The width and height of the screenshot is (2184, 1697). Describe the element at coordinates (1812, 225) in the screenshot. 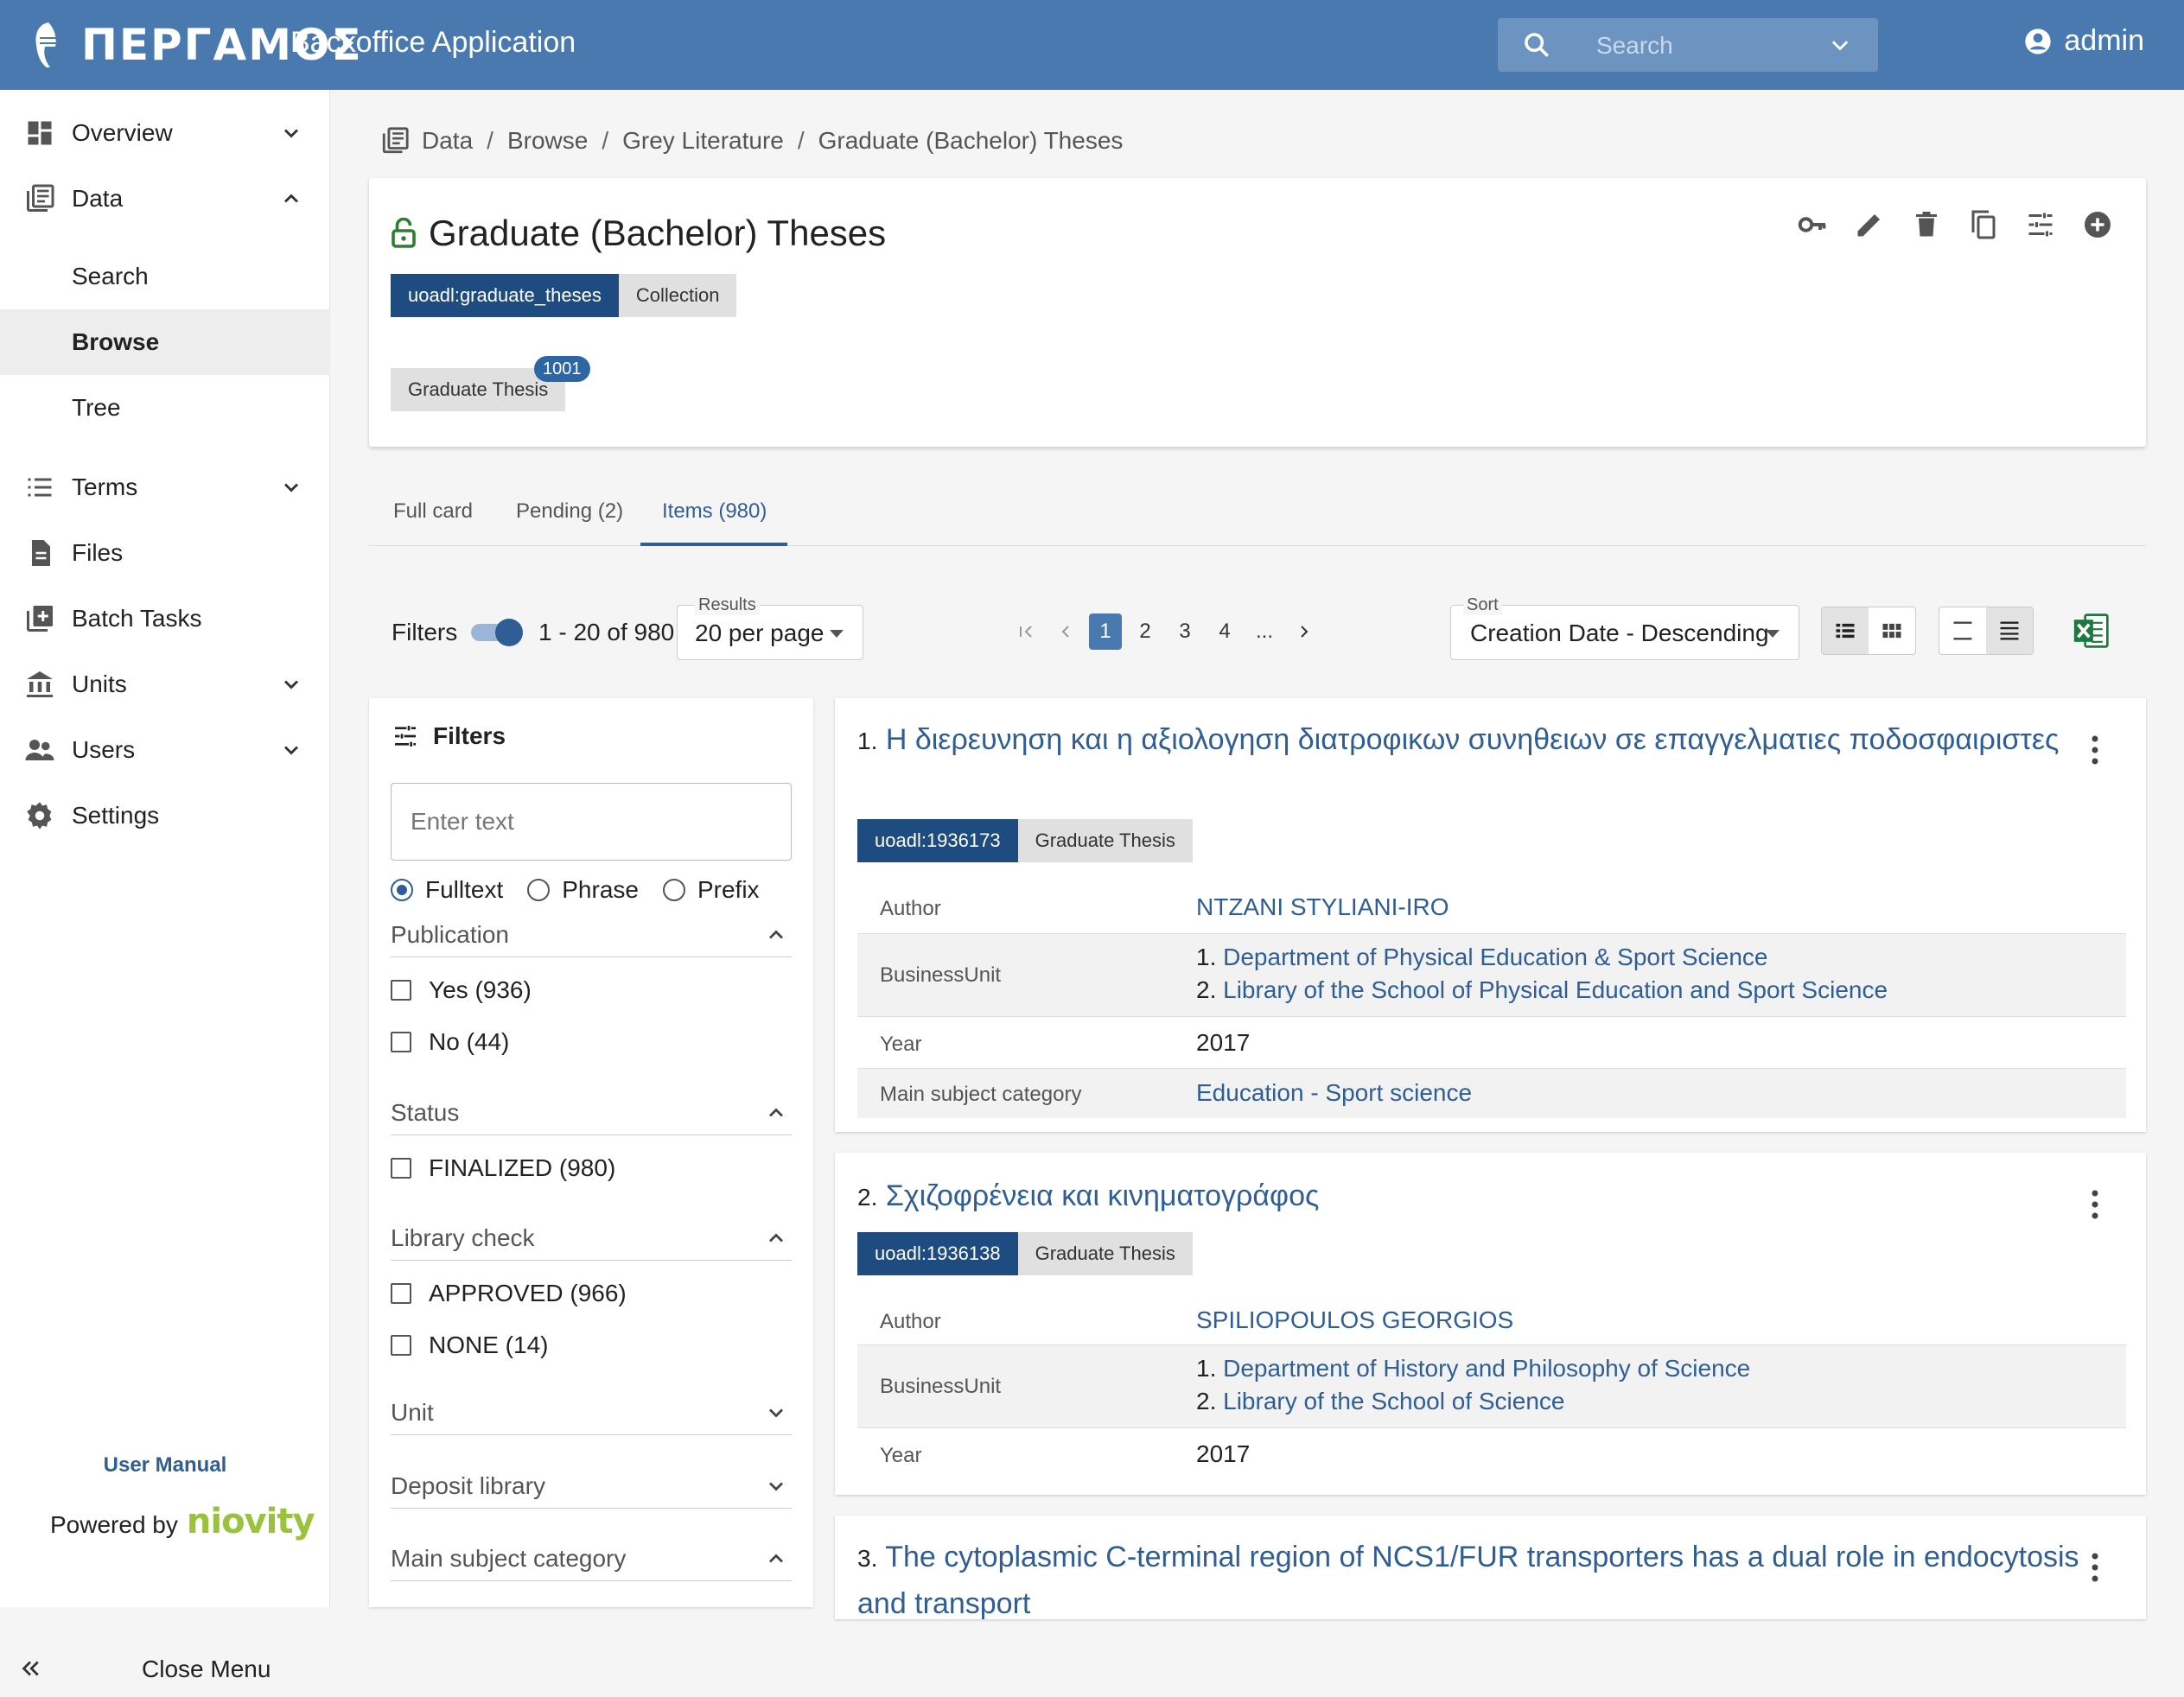

I see `key-icon` at that location.